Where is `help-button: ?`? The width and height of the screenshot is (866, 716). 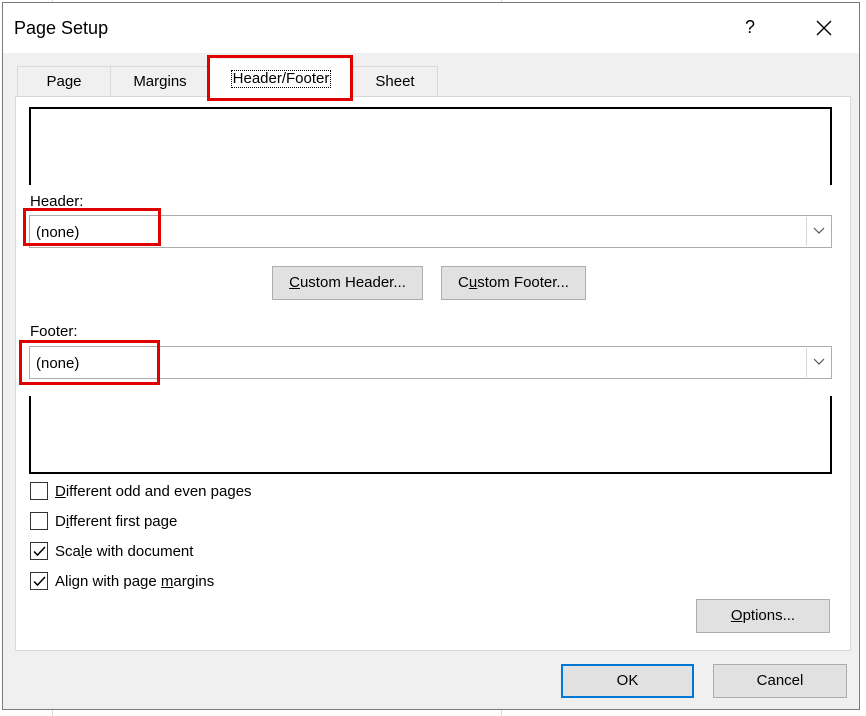 help-button: ? is located at coordinates (750, 27).